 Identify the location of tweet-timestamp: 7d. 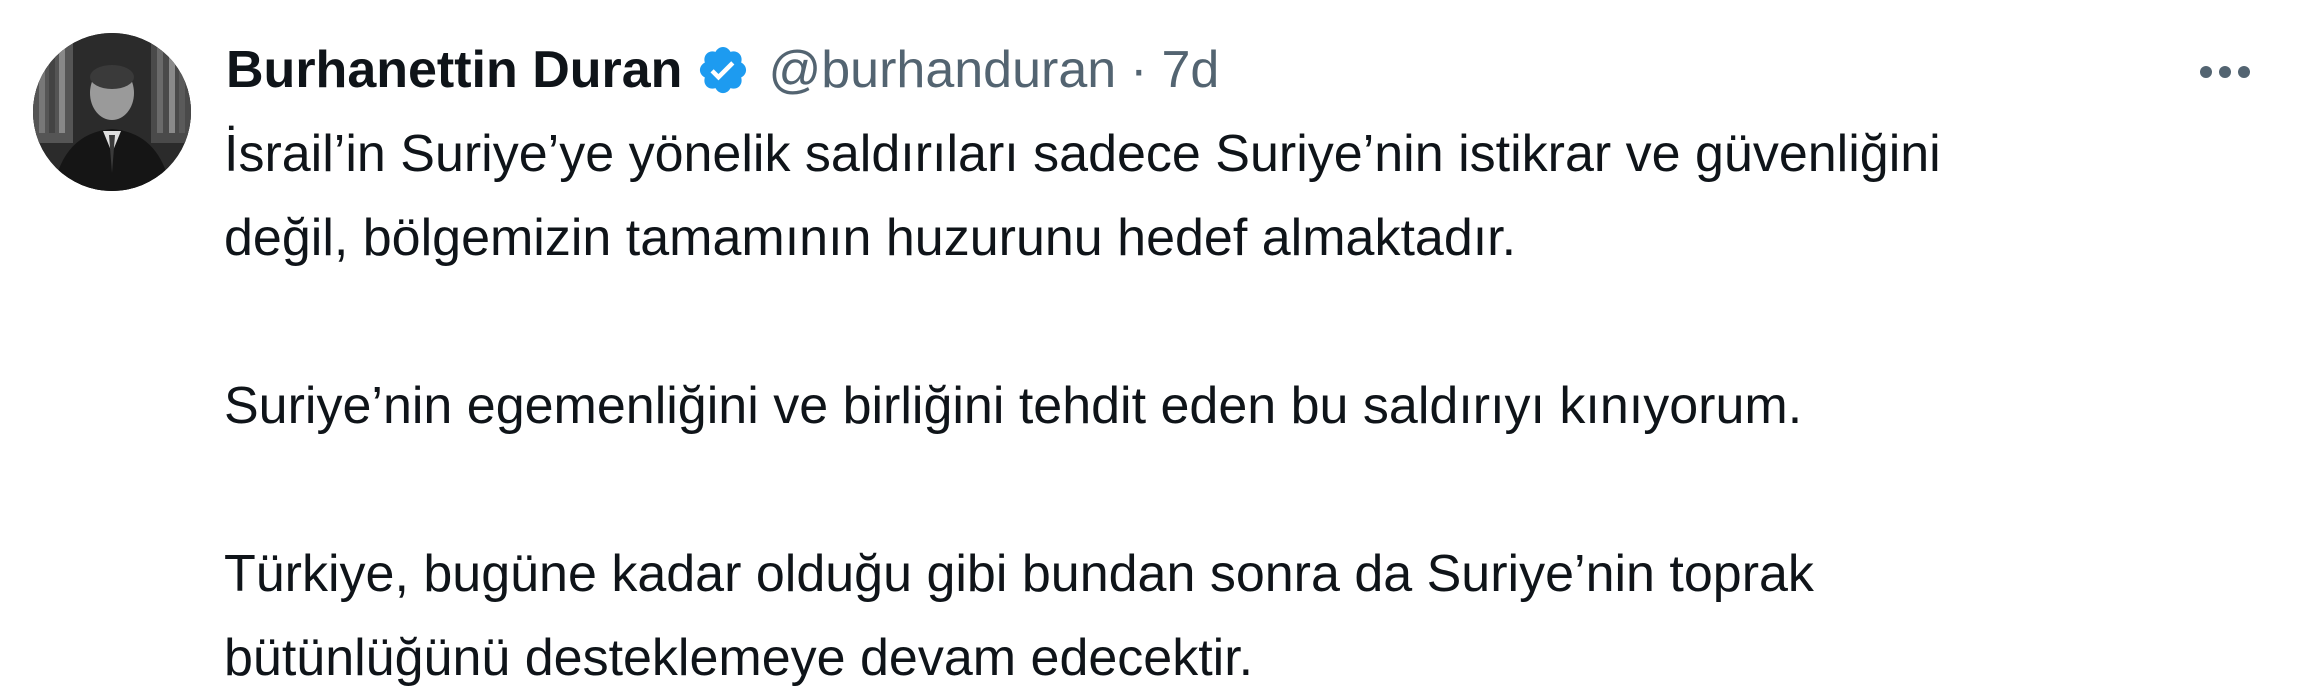
(1190, 70).